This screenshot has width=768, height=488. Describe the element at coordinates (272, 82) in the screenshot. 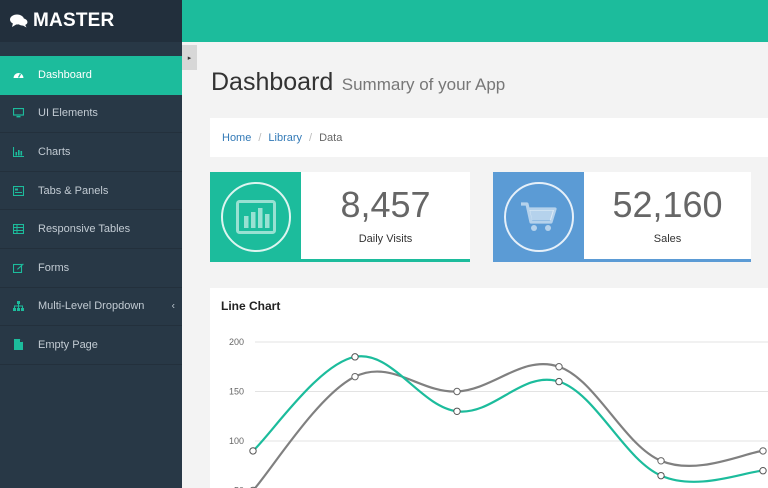

I see `page-title: Dashboard` at that location.